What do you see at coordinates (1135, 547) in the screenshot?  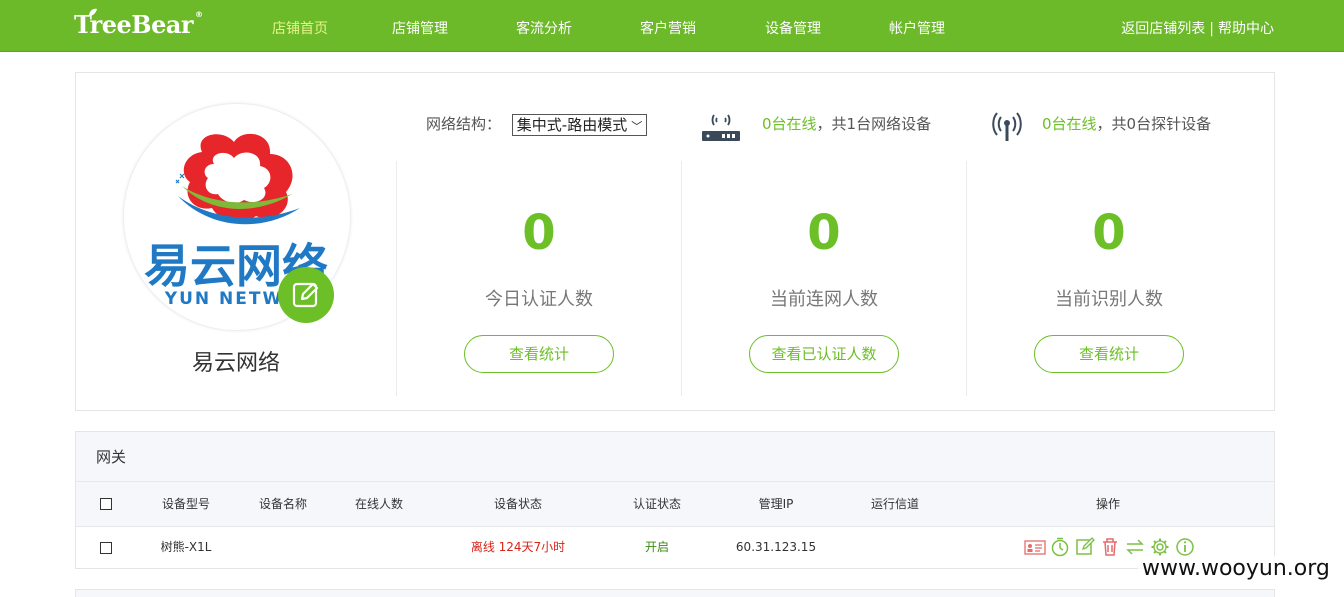 I see `swap-arrows-icon` at bounding box center [1135, 547].